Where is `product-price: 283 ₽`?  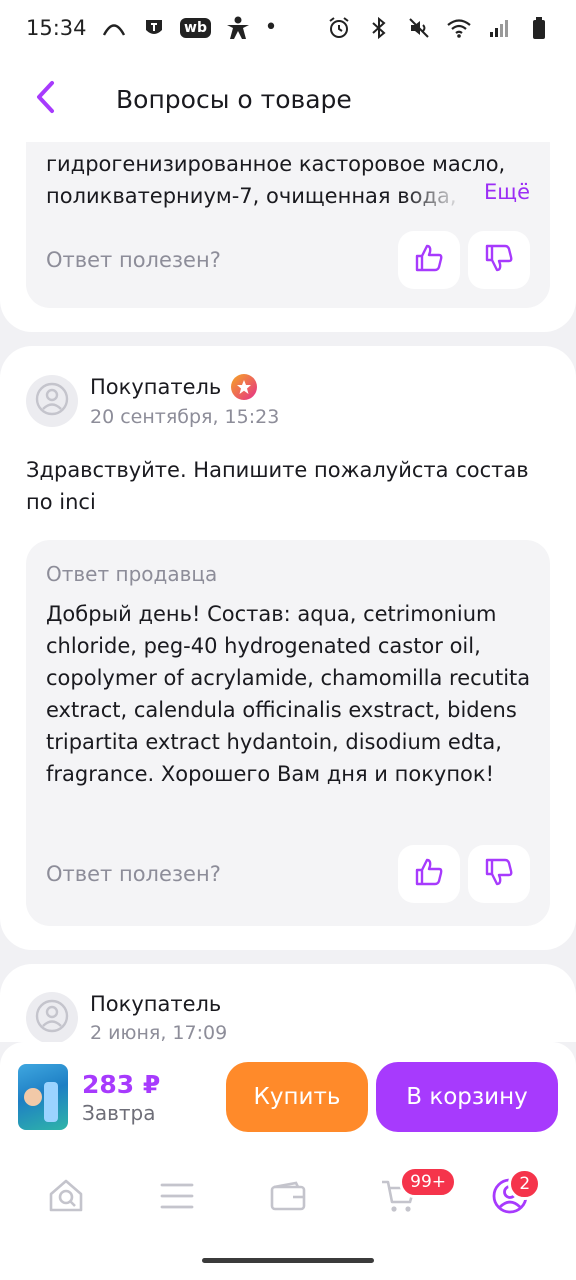
product-price: 283 ₽ is located at coordinates (121, 1084).